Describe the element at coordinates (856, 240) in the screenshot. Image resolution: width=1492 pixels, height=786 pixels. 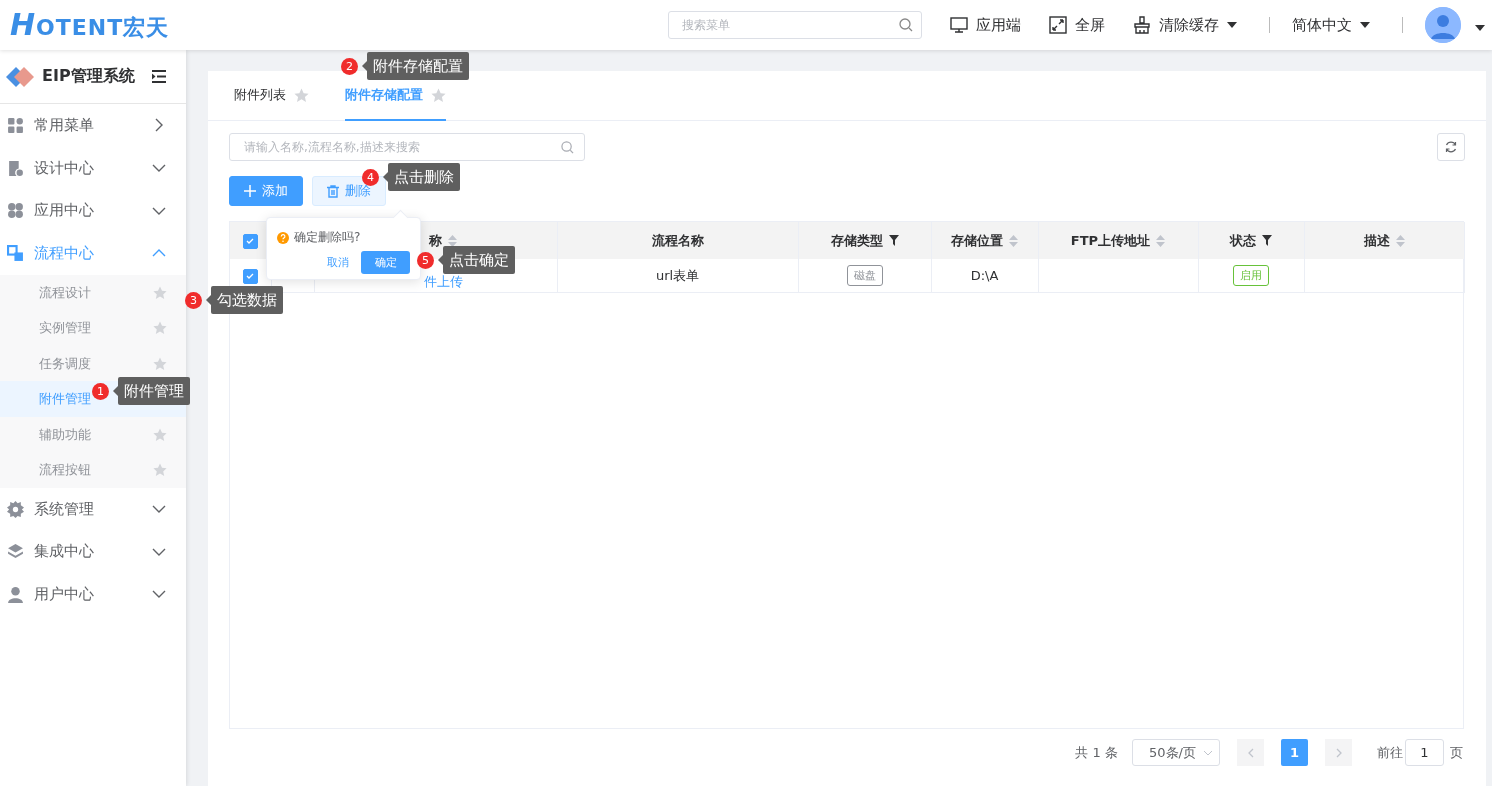
I see `column-header: 存储类型` at that location.